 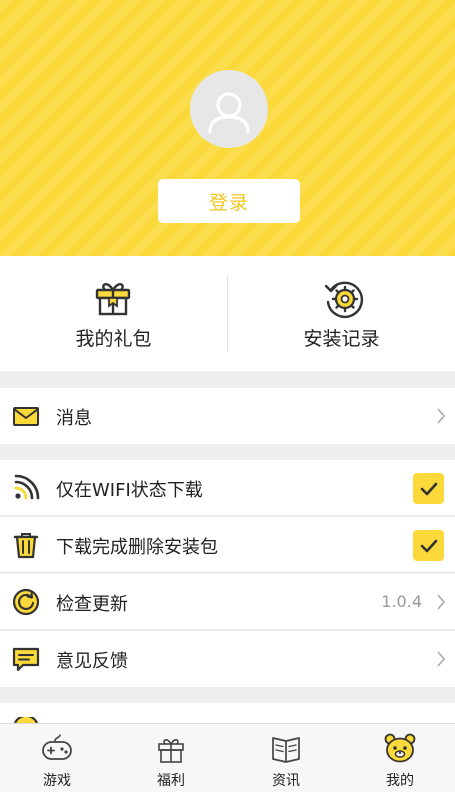 I want to click on install-history-label: 安装记录, so click(x=341, y=339).